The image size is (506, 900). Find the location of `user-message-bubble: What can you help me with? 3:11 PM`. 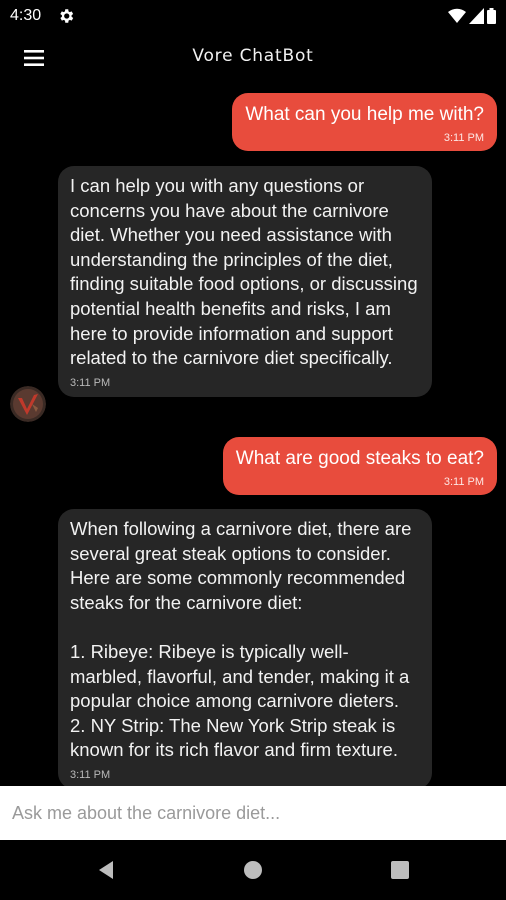

user-message-bubble: What can you help me with? 3:11 PM is located at coordinates (364, 122).